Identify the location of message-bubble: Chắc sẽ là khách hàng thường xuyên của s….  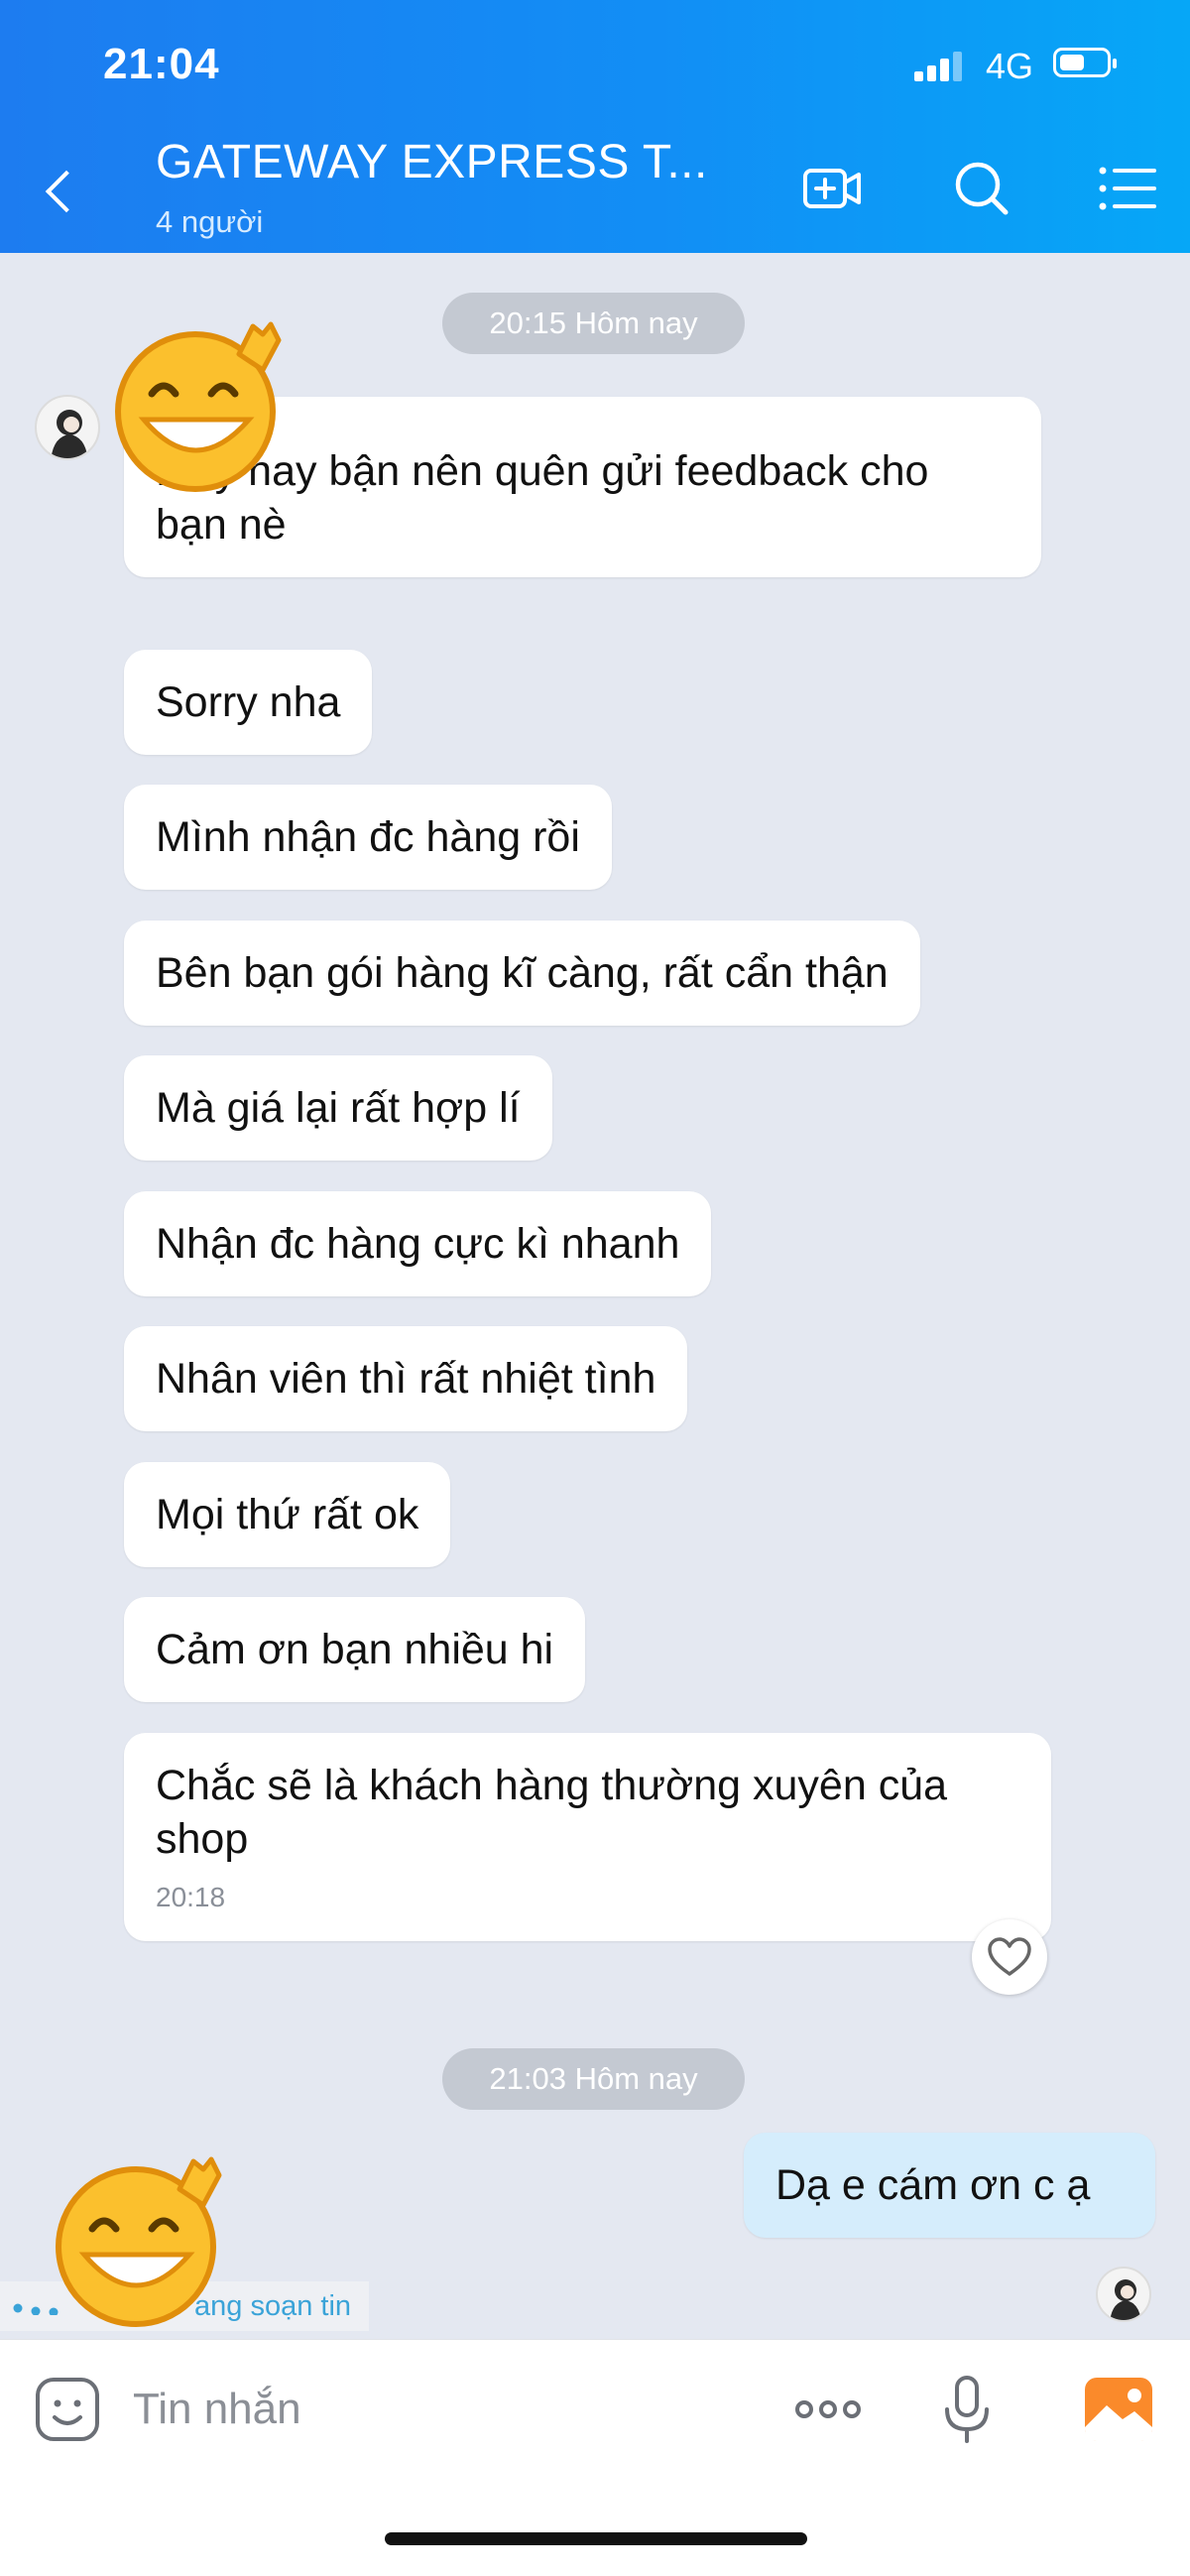
(587, 1837).